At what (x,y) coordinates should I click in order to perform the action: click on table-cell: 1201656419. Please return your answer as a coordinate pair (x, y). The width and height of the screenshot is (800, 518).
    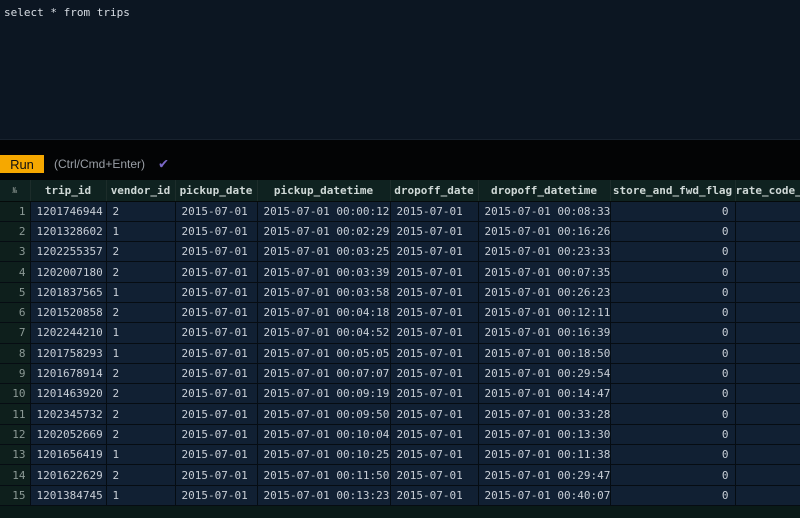
    Looking at the image, I should click on (68, 455).